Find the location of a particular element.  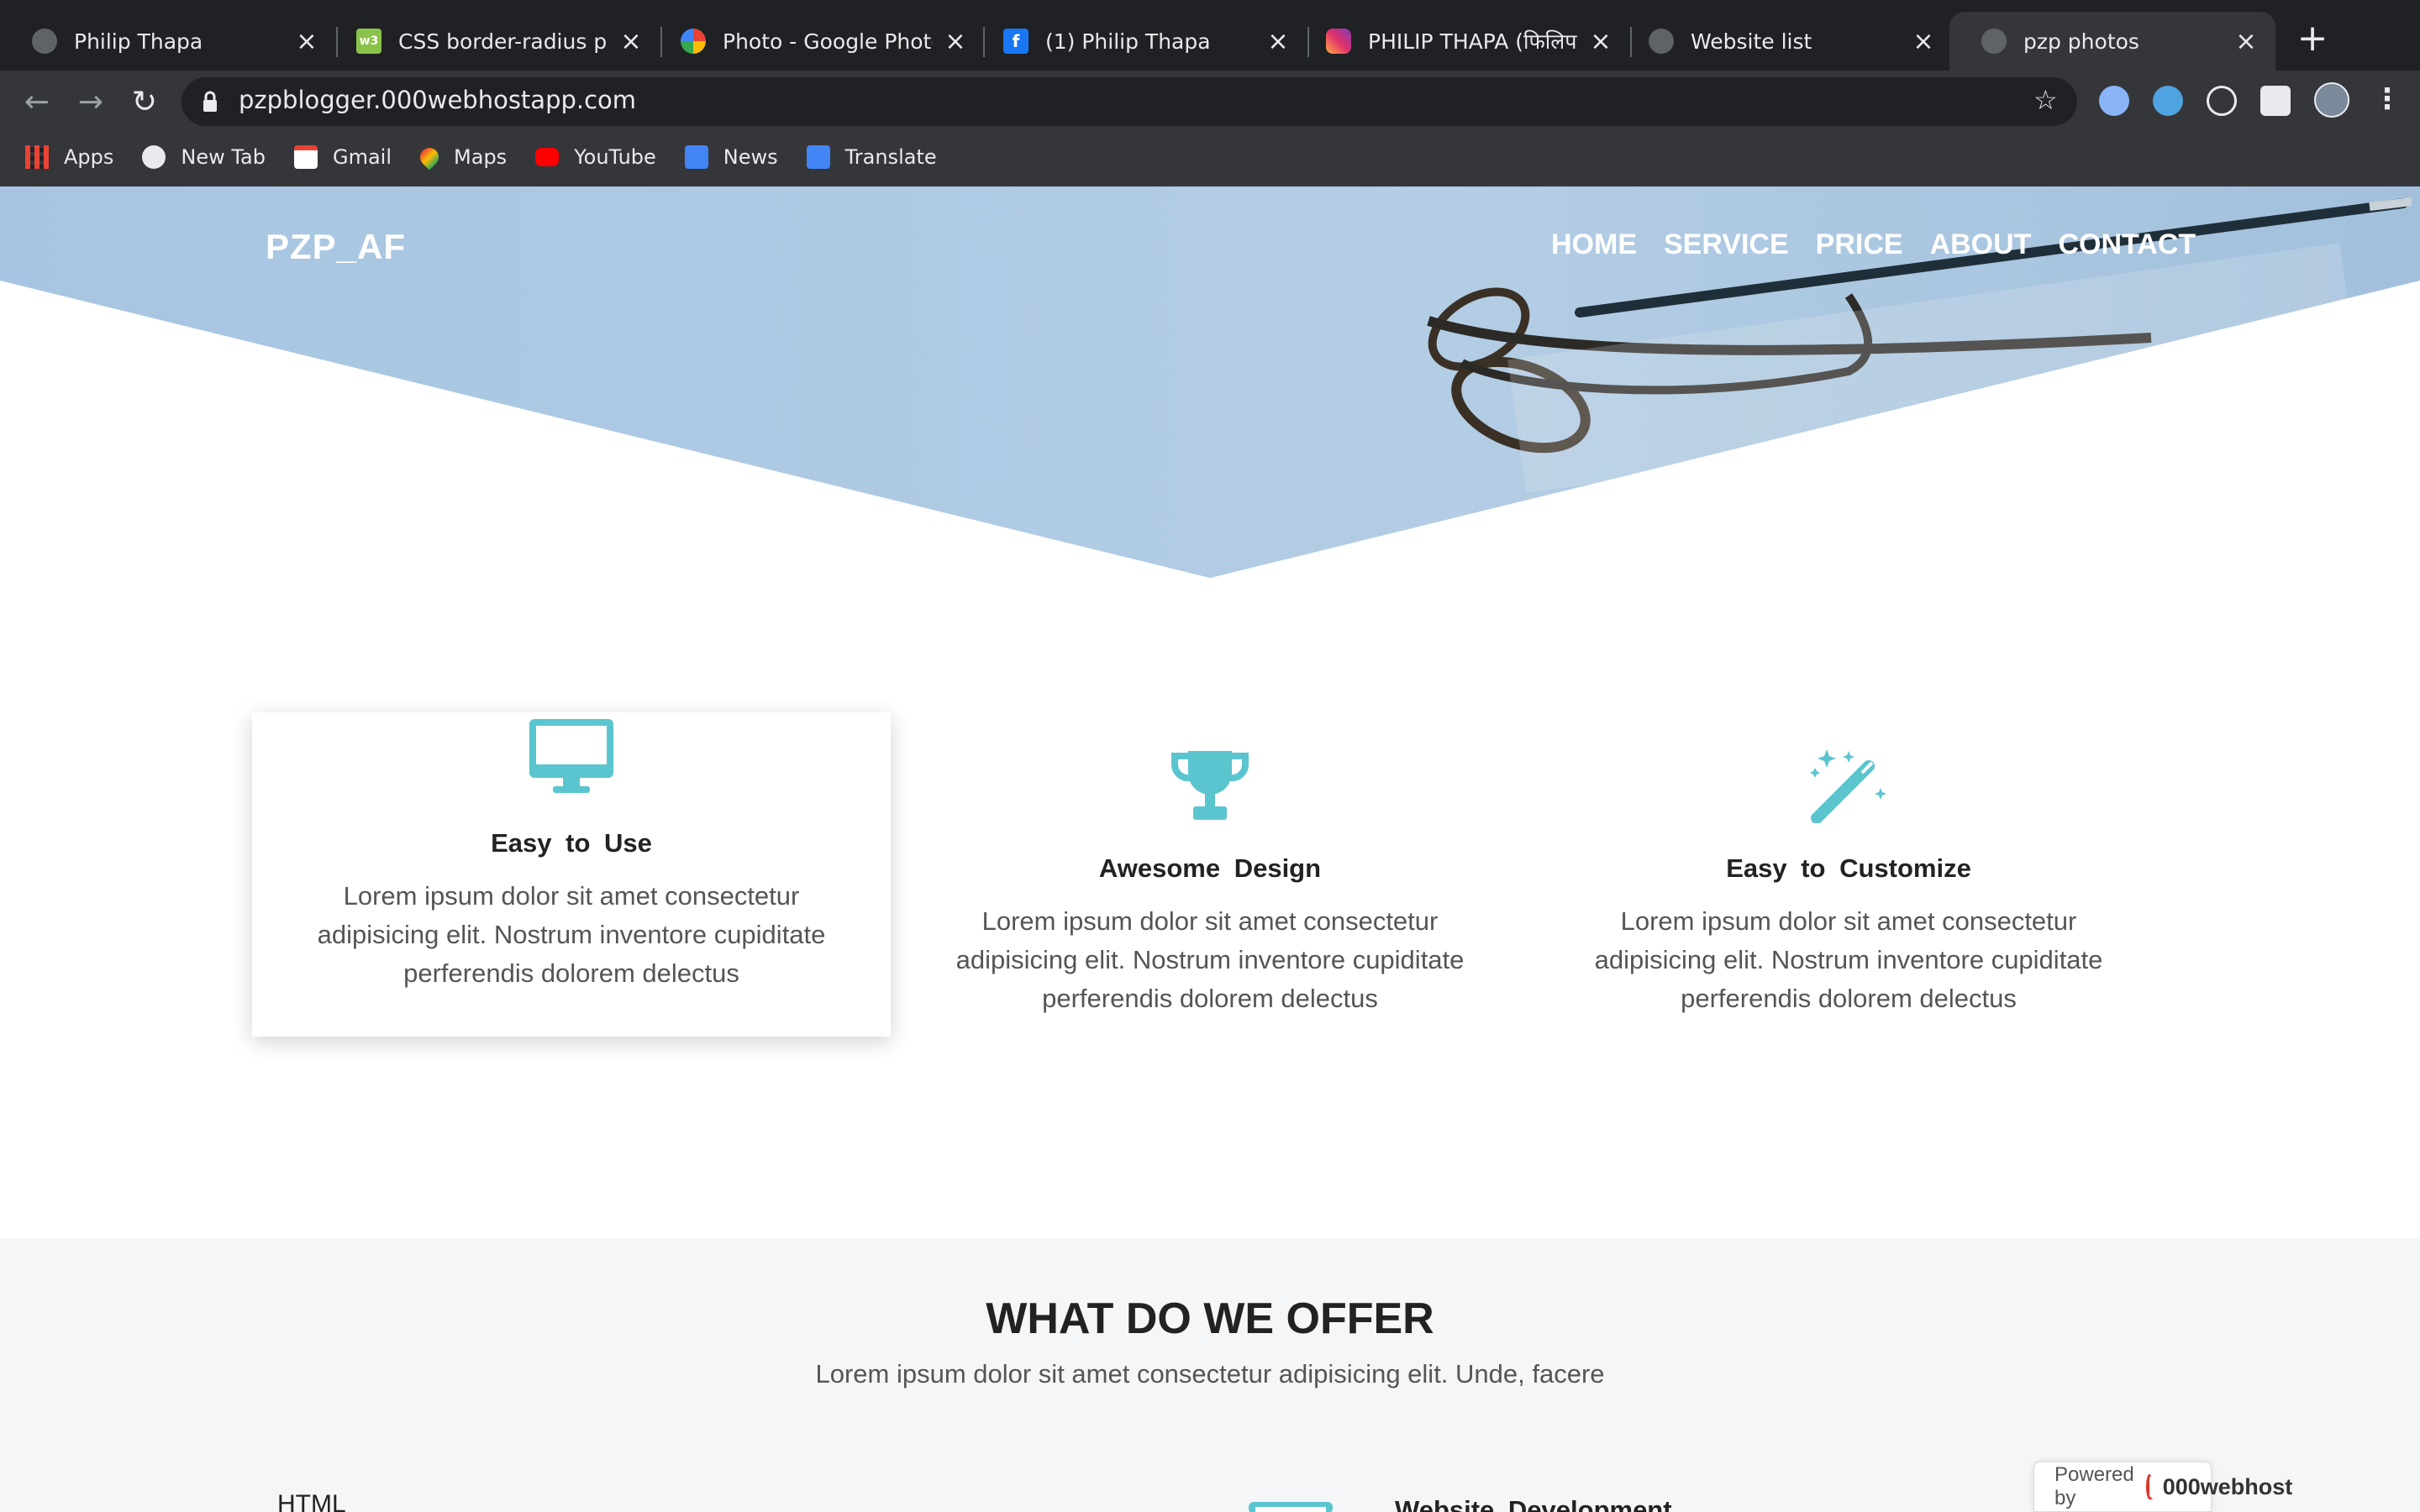

facebook-icon: f is located at coordinates (1016, 41).